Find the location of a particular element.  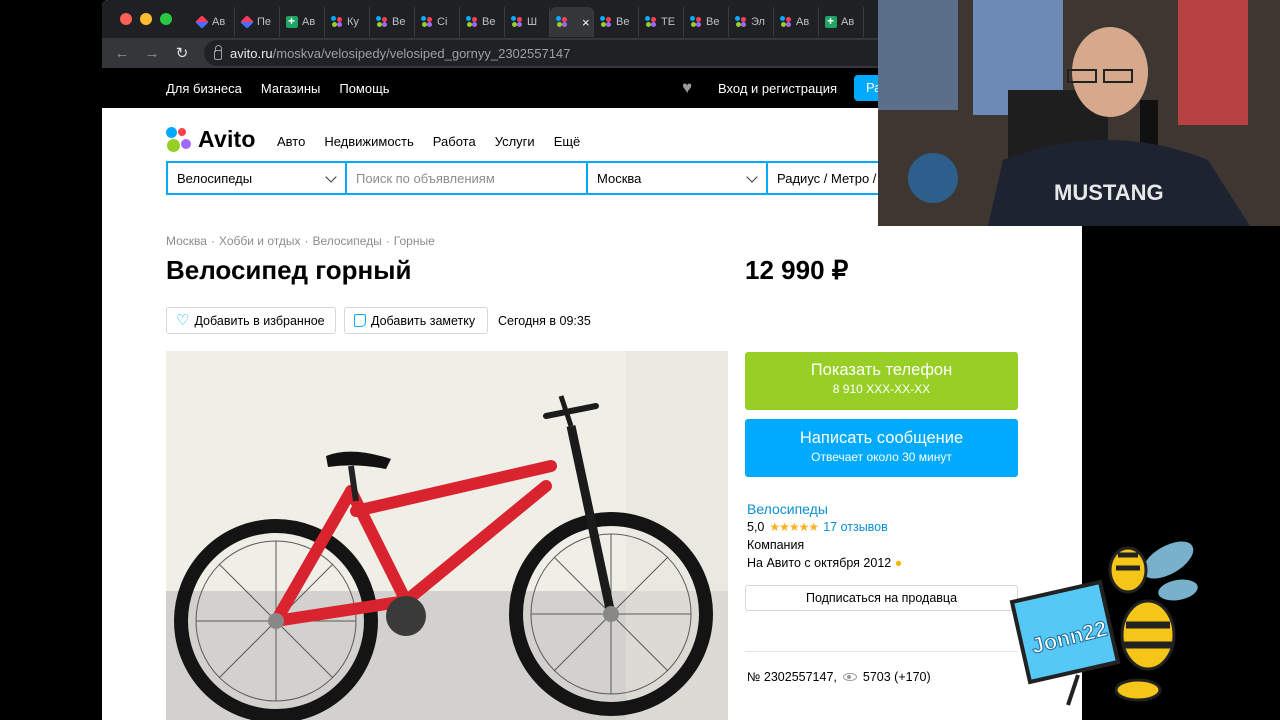

window-controls is located at coordinates (146, 19).